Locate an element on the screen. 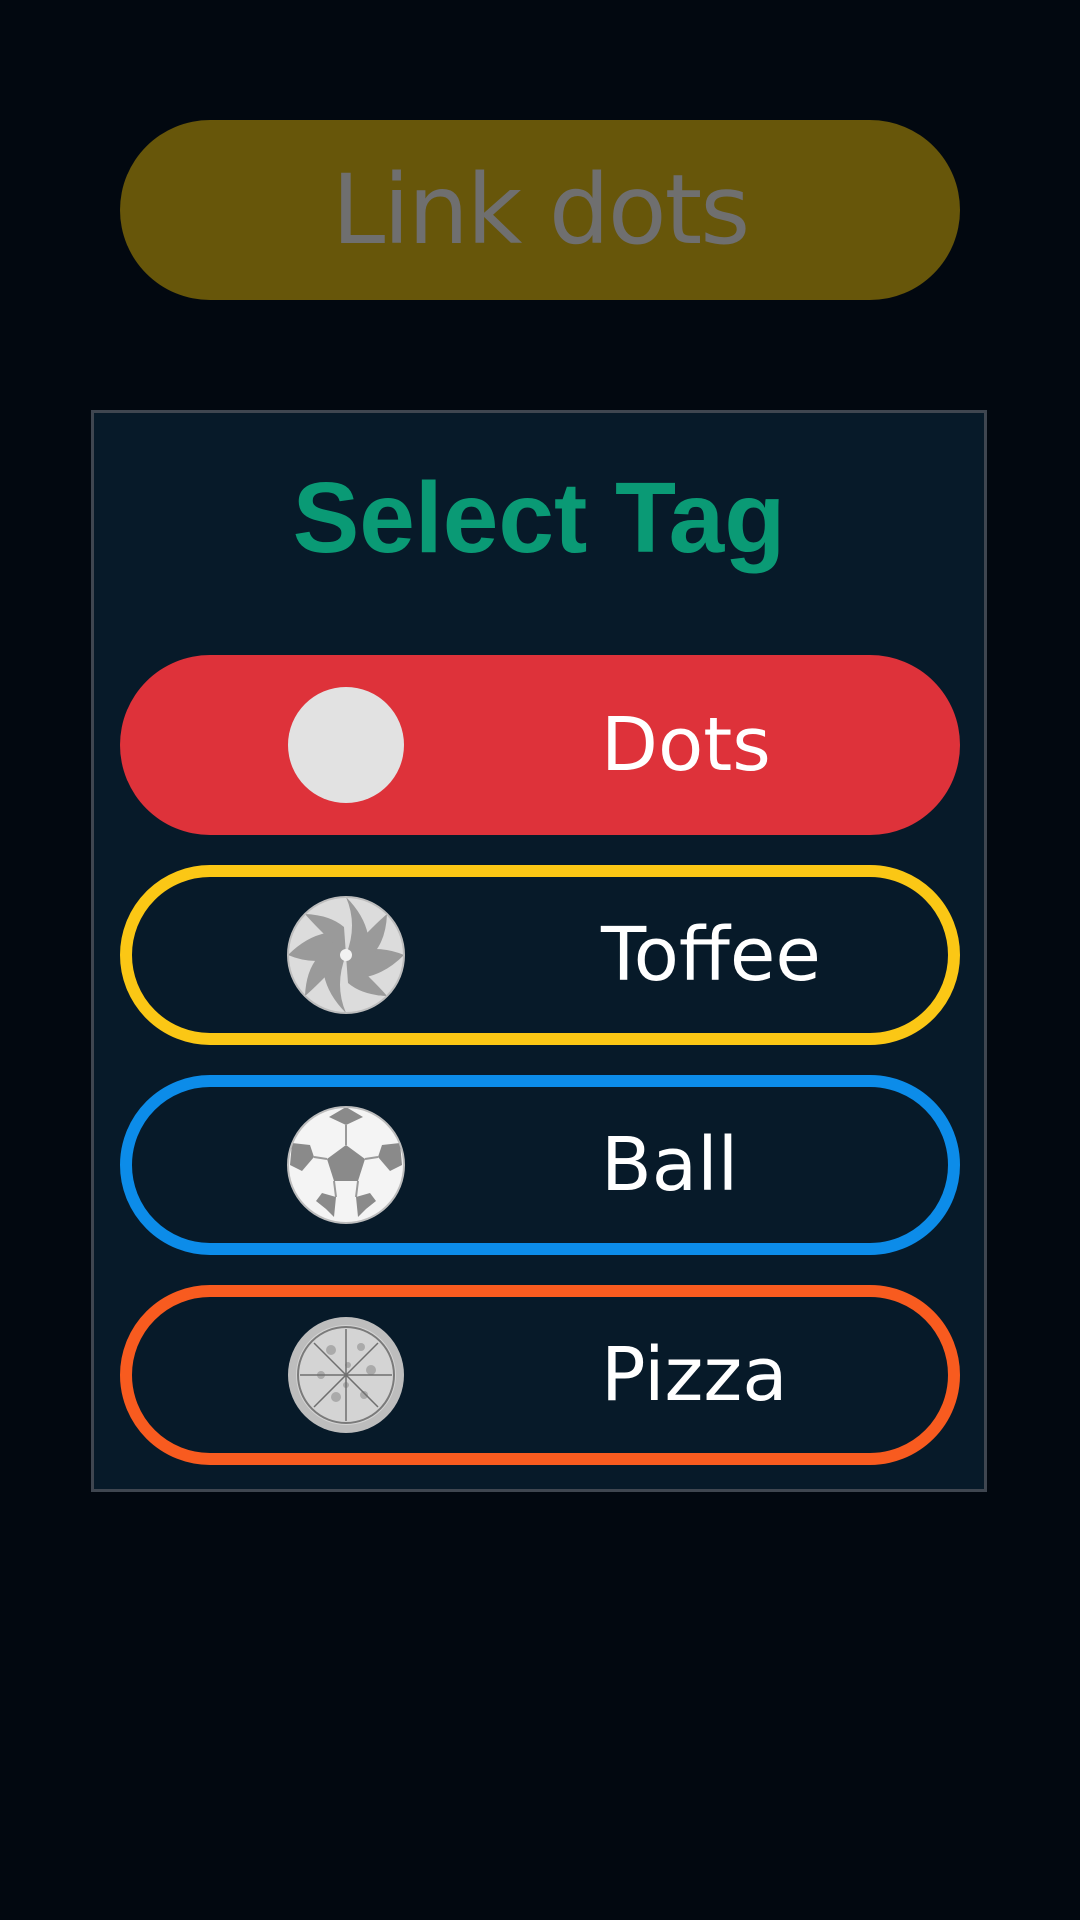  tag-option-toffee: Toffee is located at coordinates (540, 955).